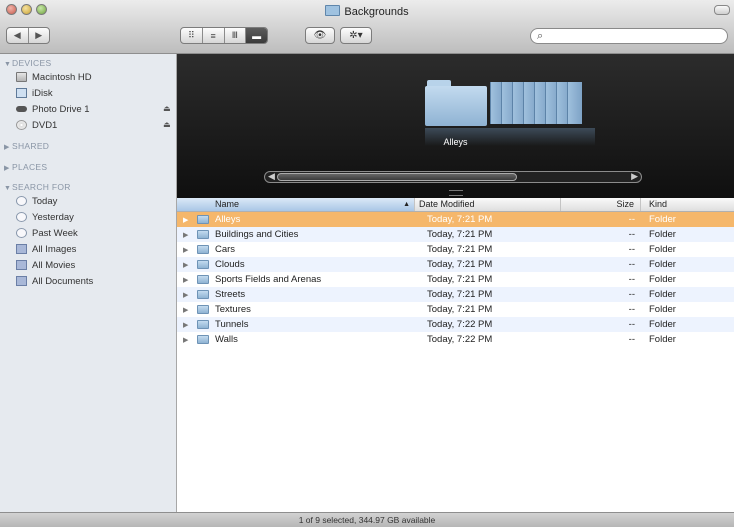 The height and width of the screenshot is (527, 734). I want to click on sidebar-item-yesterday: Yesterday, so click(45, 217).